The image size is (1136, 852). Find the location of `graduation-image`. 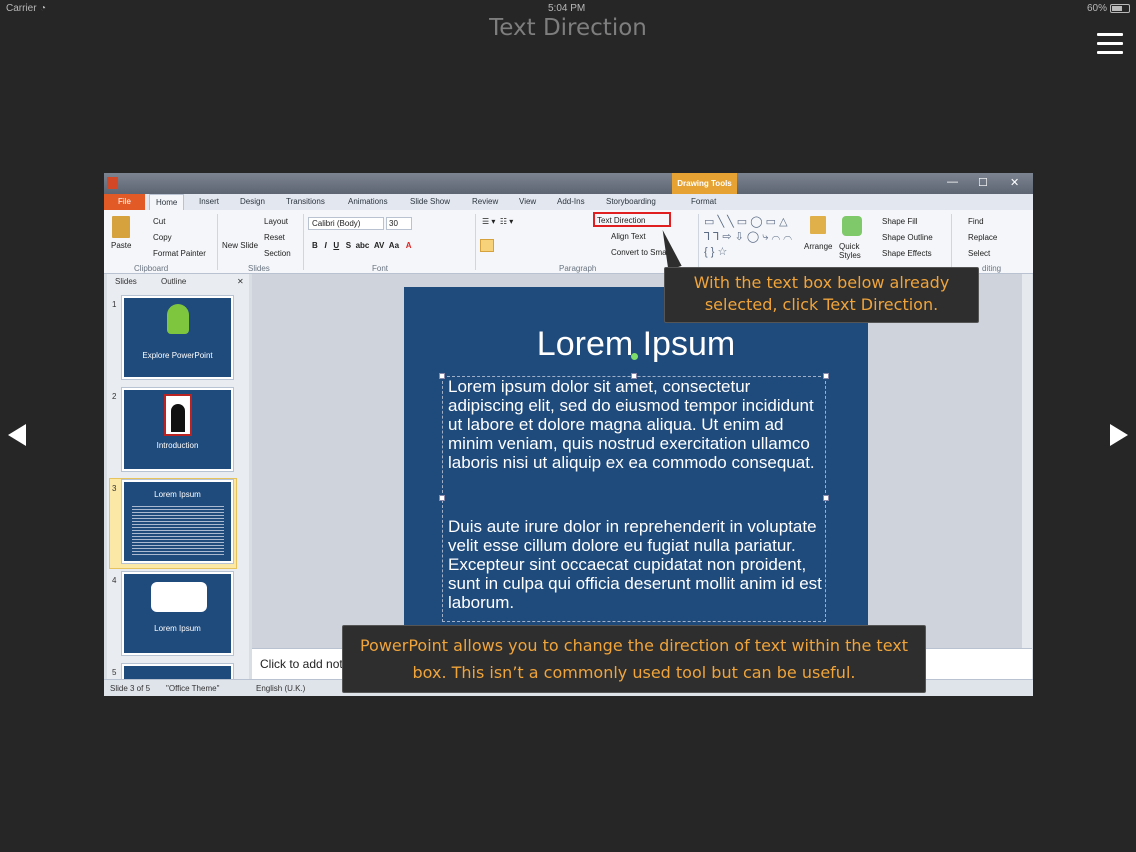

graduation-image is located at coordinates (179, 597).